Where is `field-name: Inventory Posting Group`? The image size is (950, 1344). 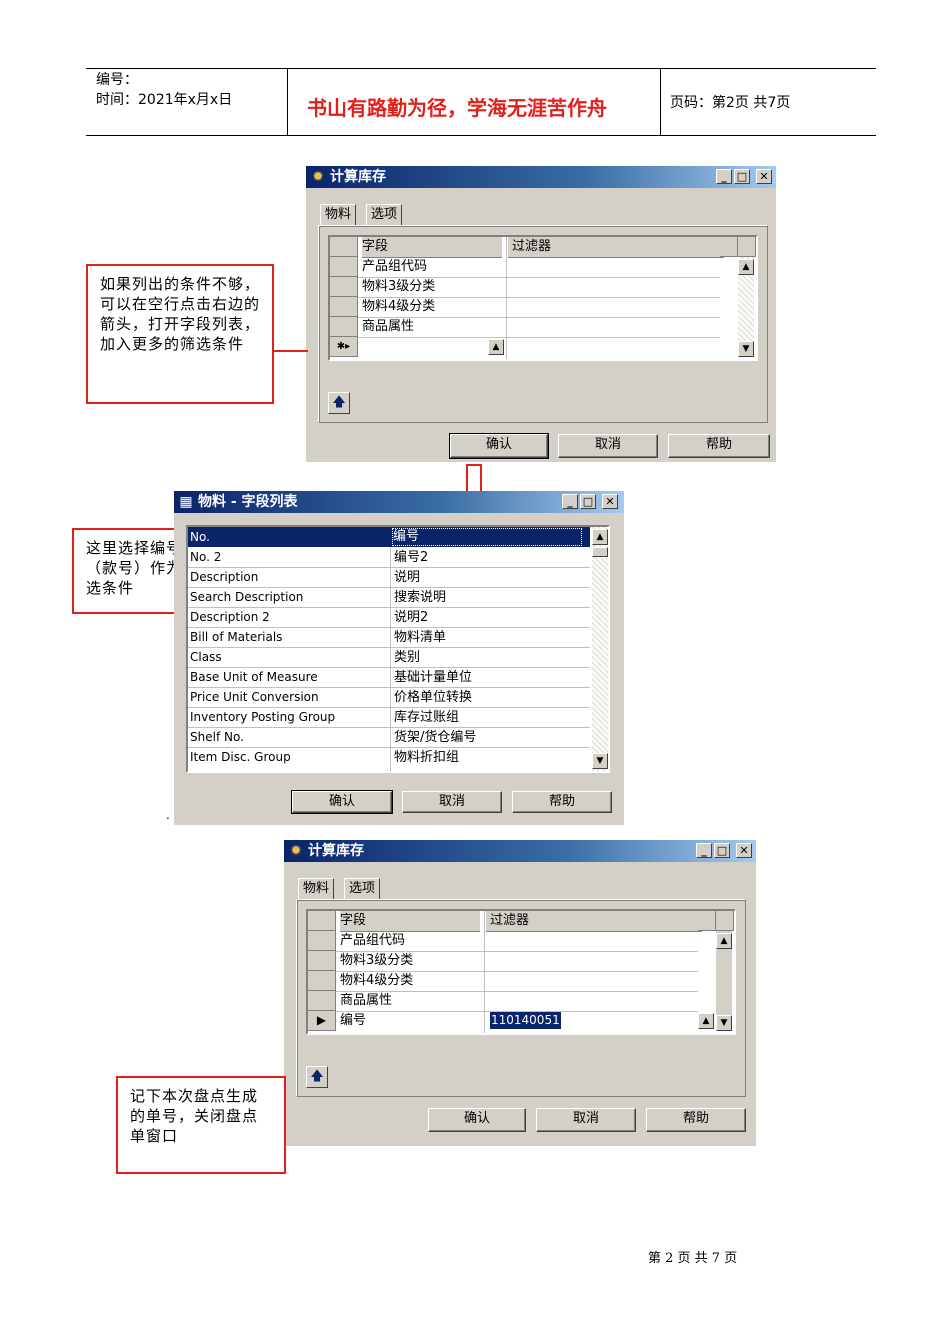 field-name: Inventory Posting Group is located at coordinates (289, 717).